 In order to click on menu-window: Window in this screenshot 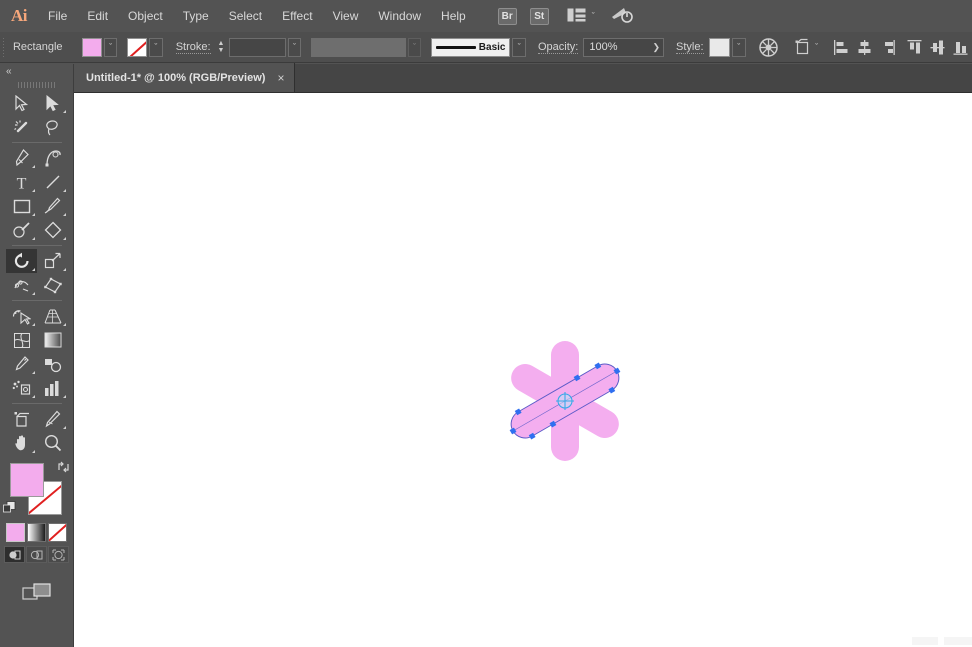, I will do `click(399, 16)`.